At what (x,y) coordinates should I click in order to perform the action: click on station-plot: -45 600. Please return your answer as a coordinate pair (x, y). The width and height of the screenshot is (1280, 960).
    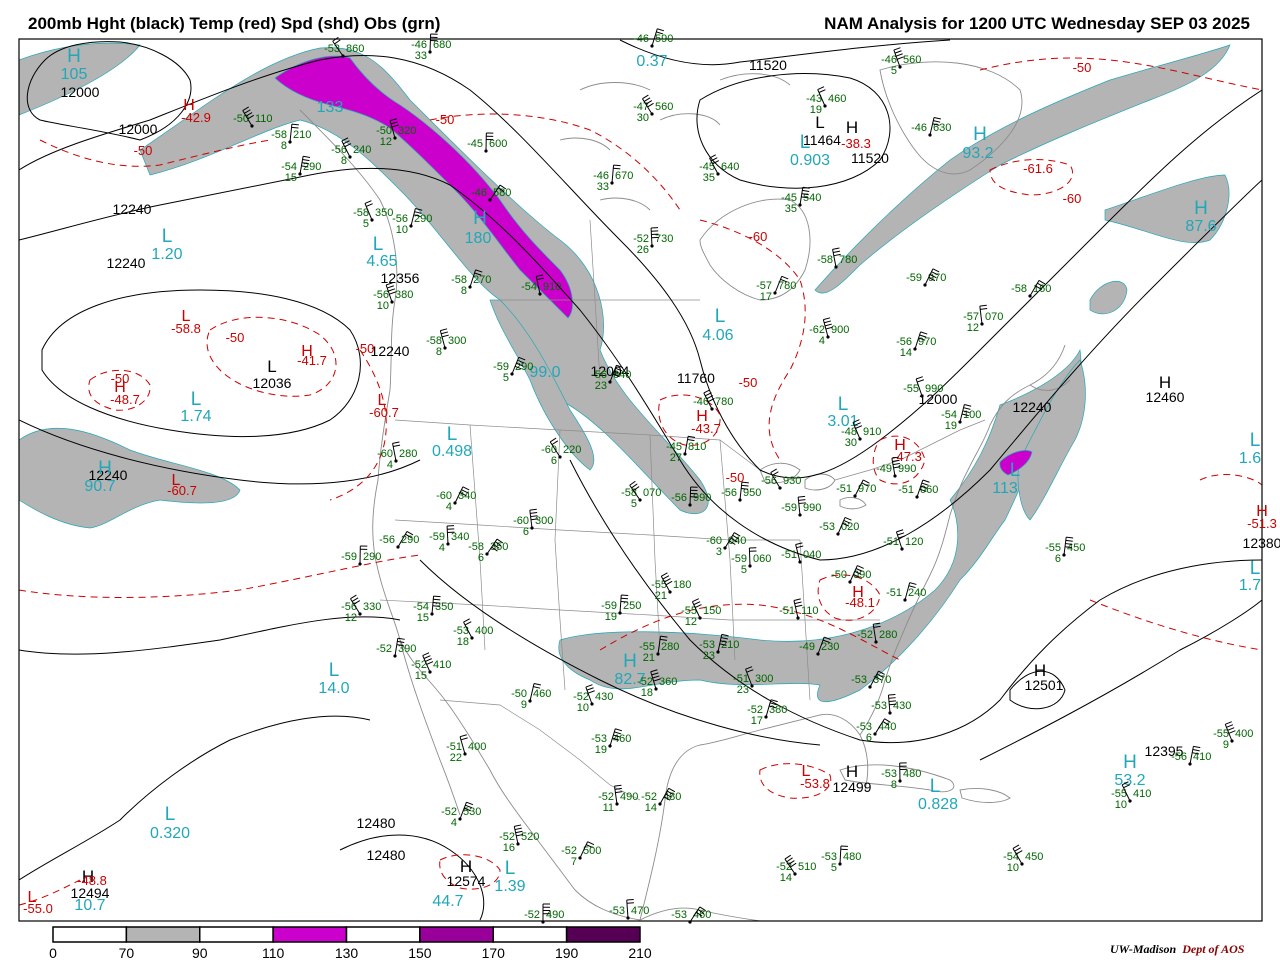
    Looking at the image, I should click on (487, 142).